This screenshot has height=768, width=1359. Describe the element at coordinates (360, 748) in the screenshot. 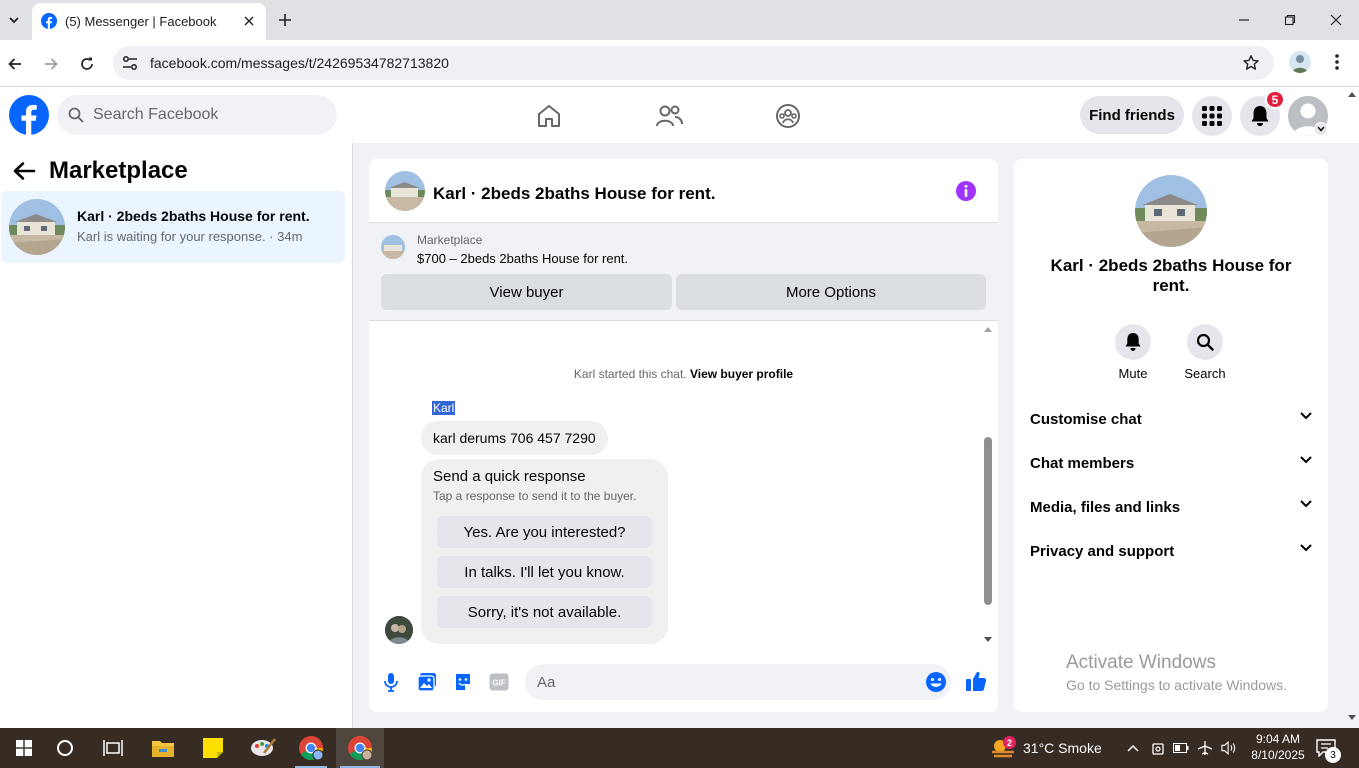

I see `chrome-active-window-icon` at that location.